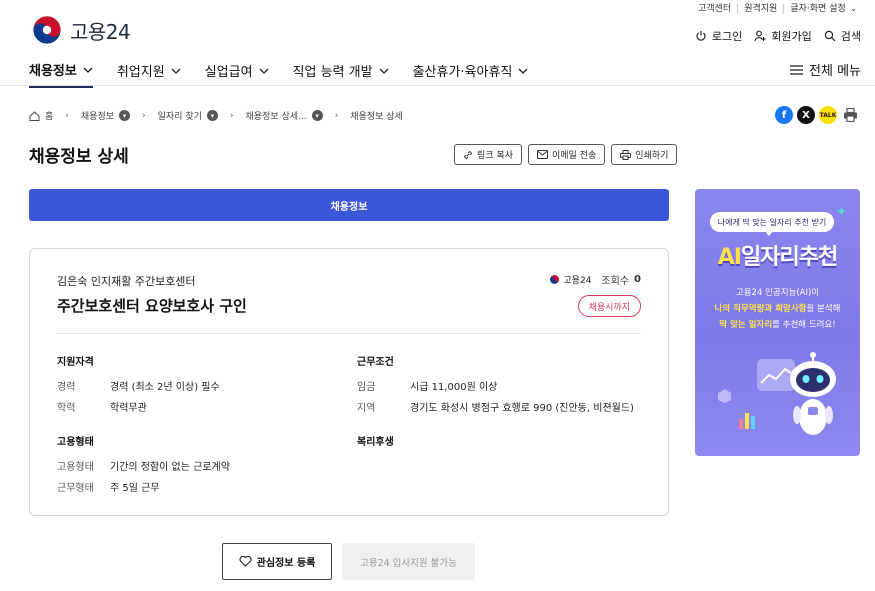 The width and height of the screenshot is (875, 591). What do you see at coordinates (228, 72) in the screenshot?
I see `nav-item-label: 실업급여` at bounding box center [228, 72].